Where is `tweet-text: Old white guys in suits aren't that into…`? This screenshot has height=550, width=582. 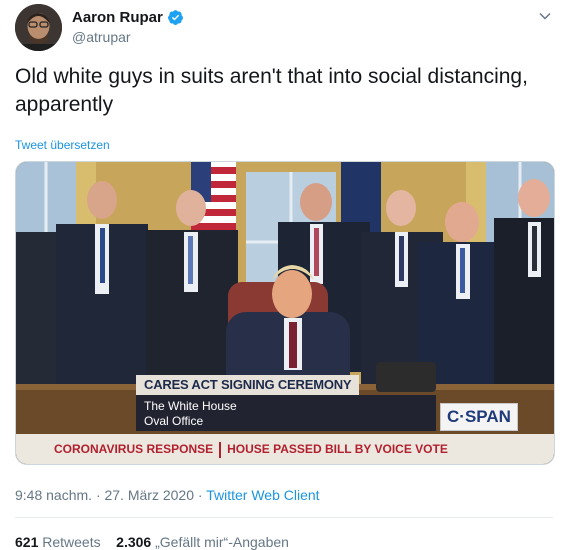
tweet-text: Old white guys in suits aren't that into… is located at coordinates (271, 90).